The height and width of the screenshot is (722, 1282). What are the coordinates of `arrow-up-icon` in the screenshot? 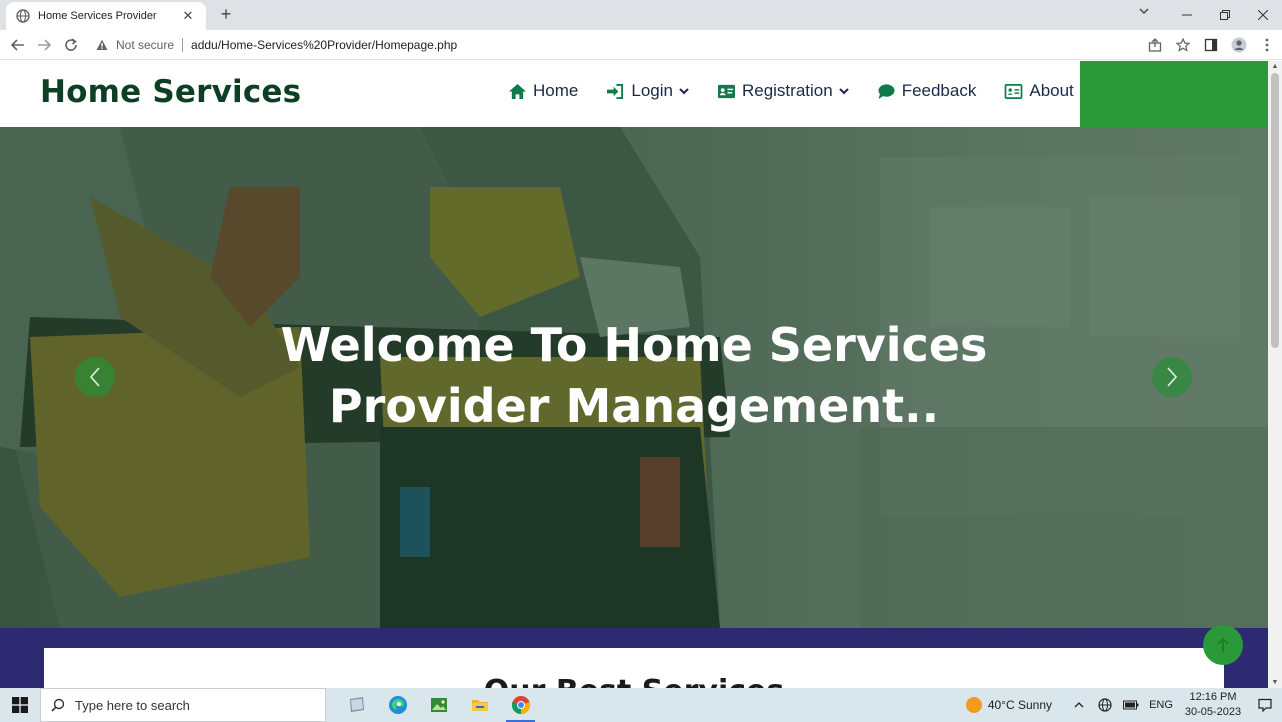 It's located at (1223, 644).